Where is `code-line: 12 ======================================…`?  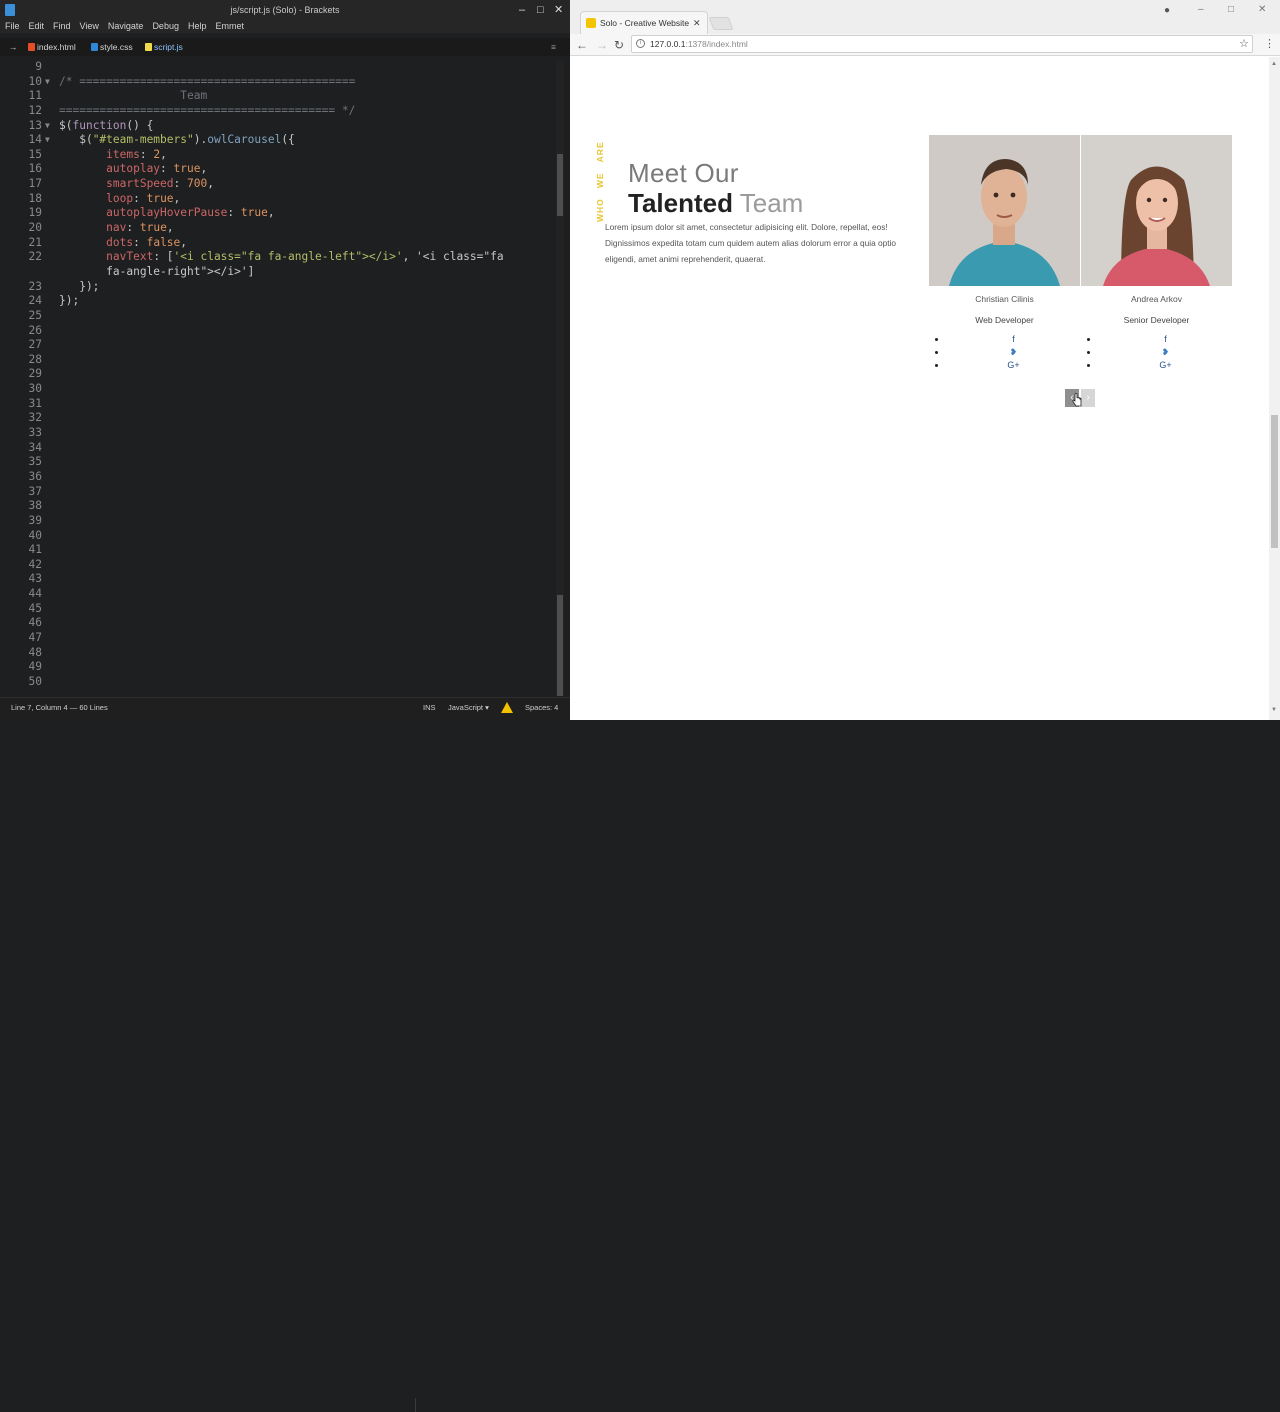 code-line: 12 ======================================… is located at coordinates (277, 111).